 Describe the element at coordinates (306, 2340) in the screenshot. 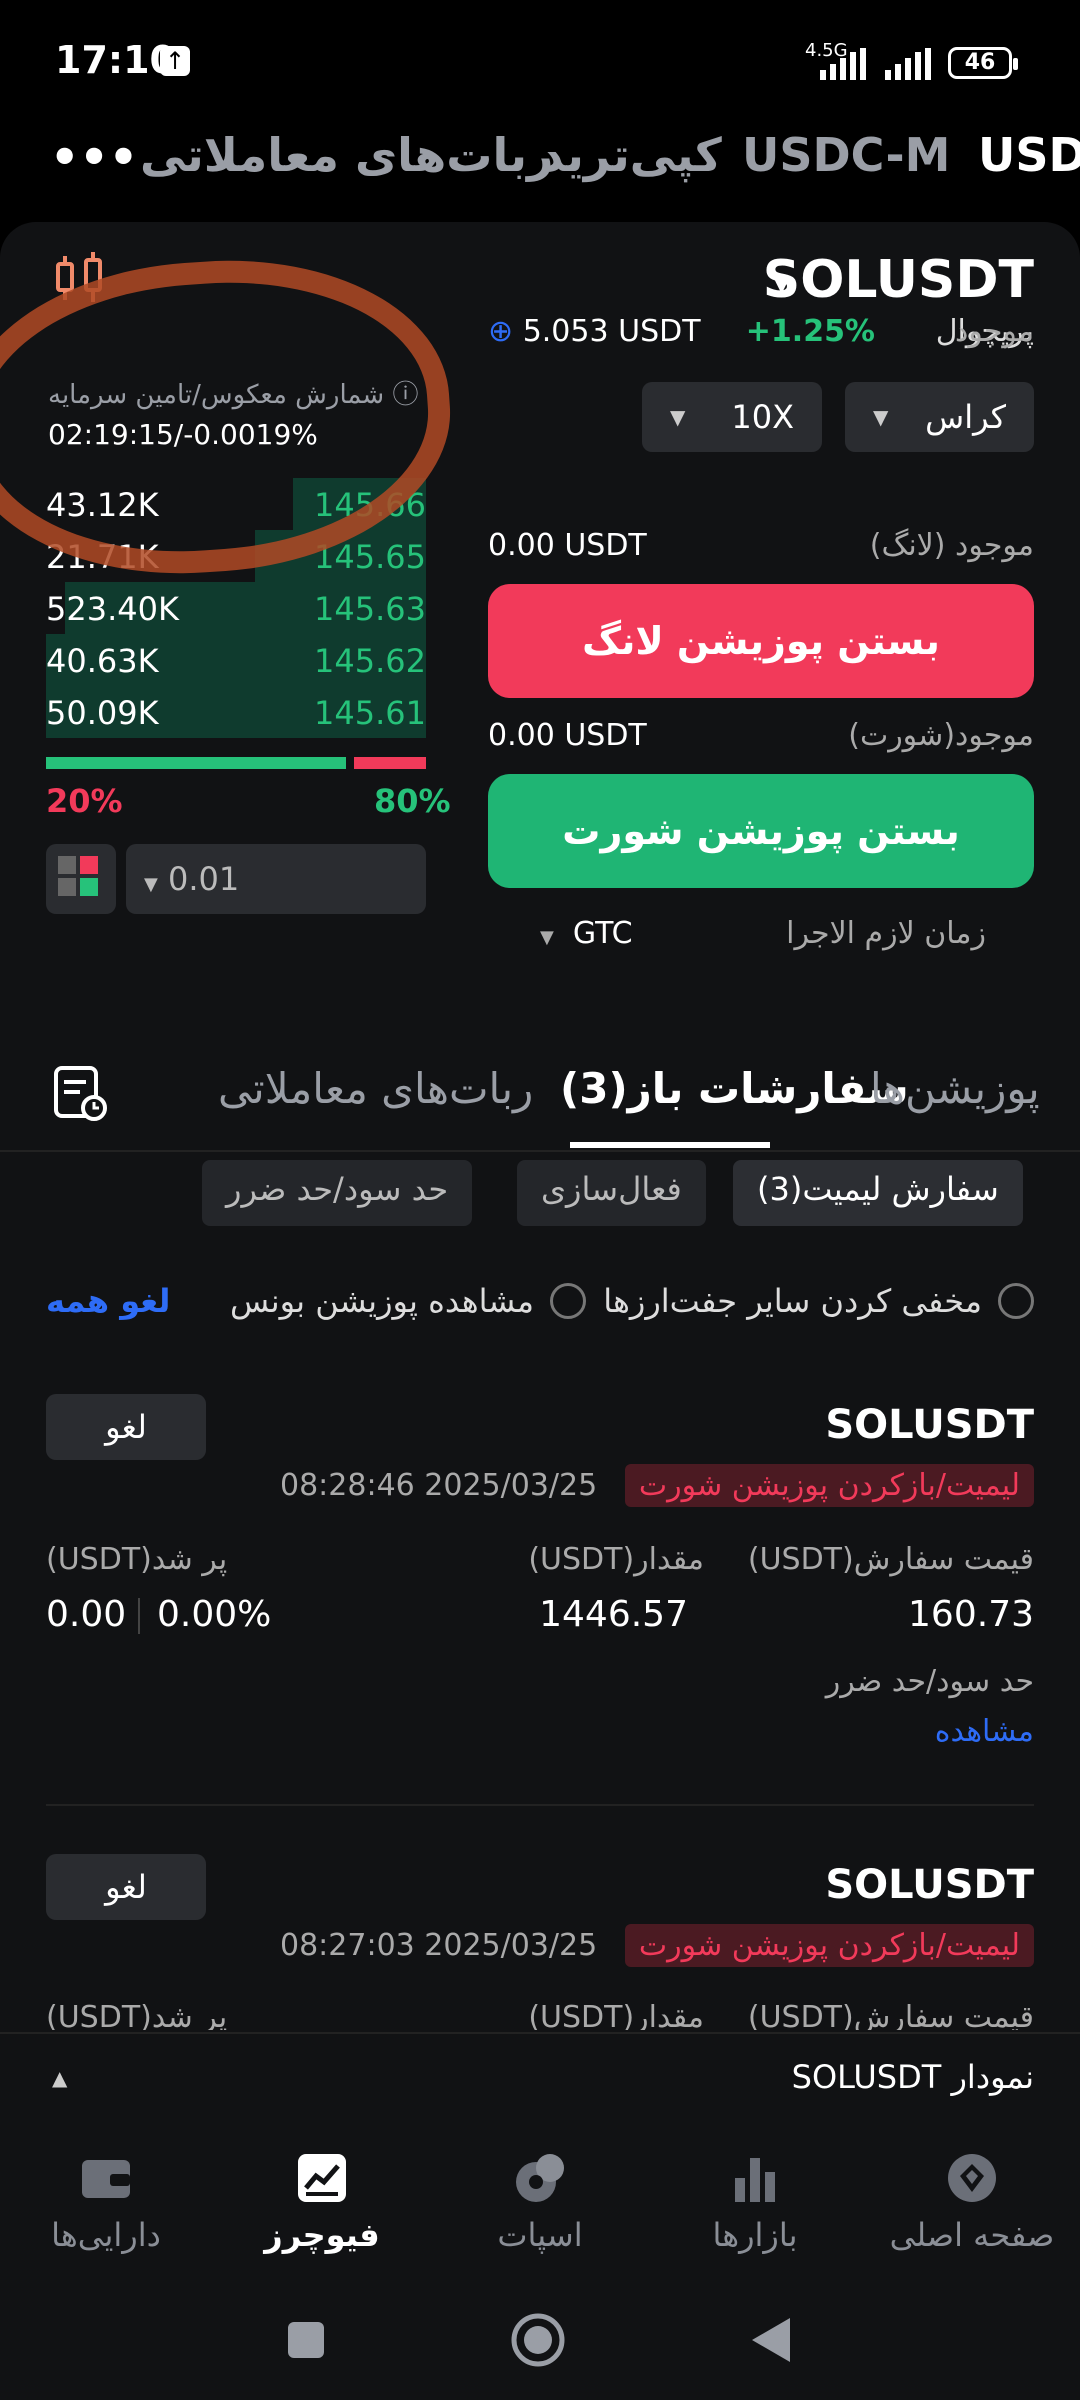

I see `recents-icon` at that location.